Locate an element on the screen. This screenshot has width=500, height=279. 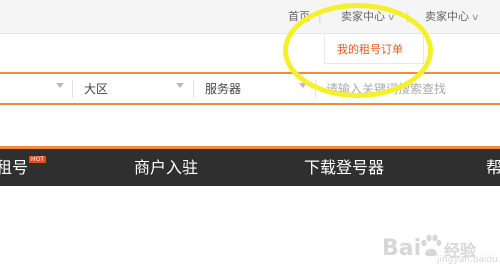
seller-center-dropdown: 我的租号订单 is located at coordinates (374, 49).